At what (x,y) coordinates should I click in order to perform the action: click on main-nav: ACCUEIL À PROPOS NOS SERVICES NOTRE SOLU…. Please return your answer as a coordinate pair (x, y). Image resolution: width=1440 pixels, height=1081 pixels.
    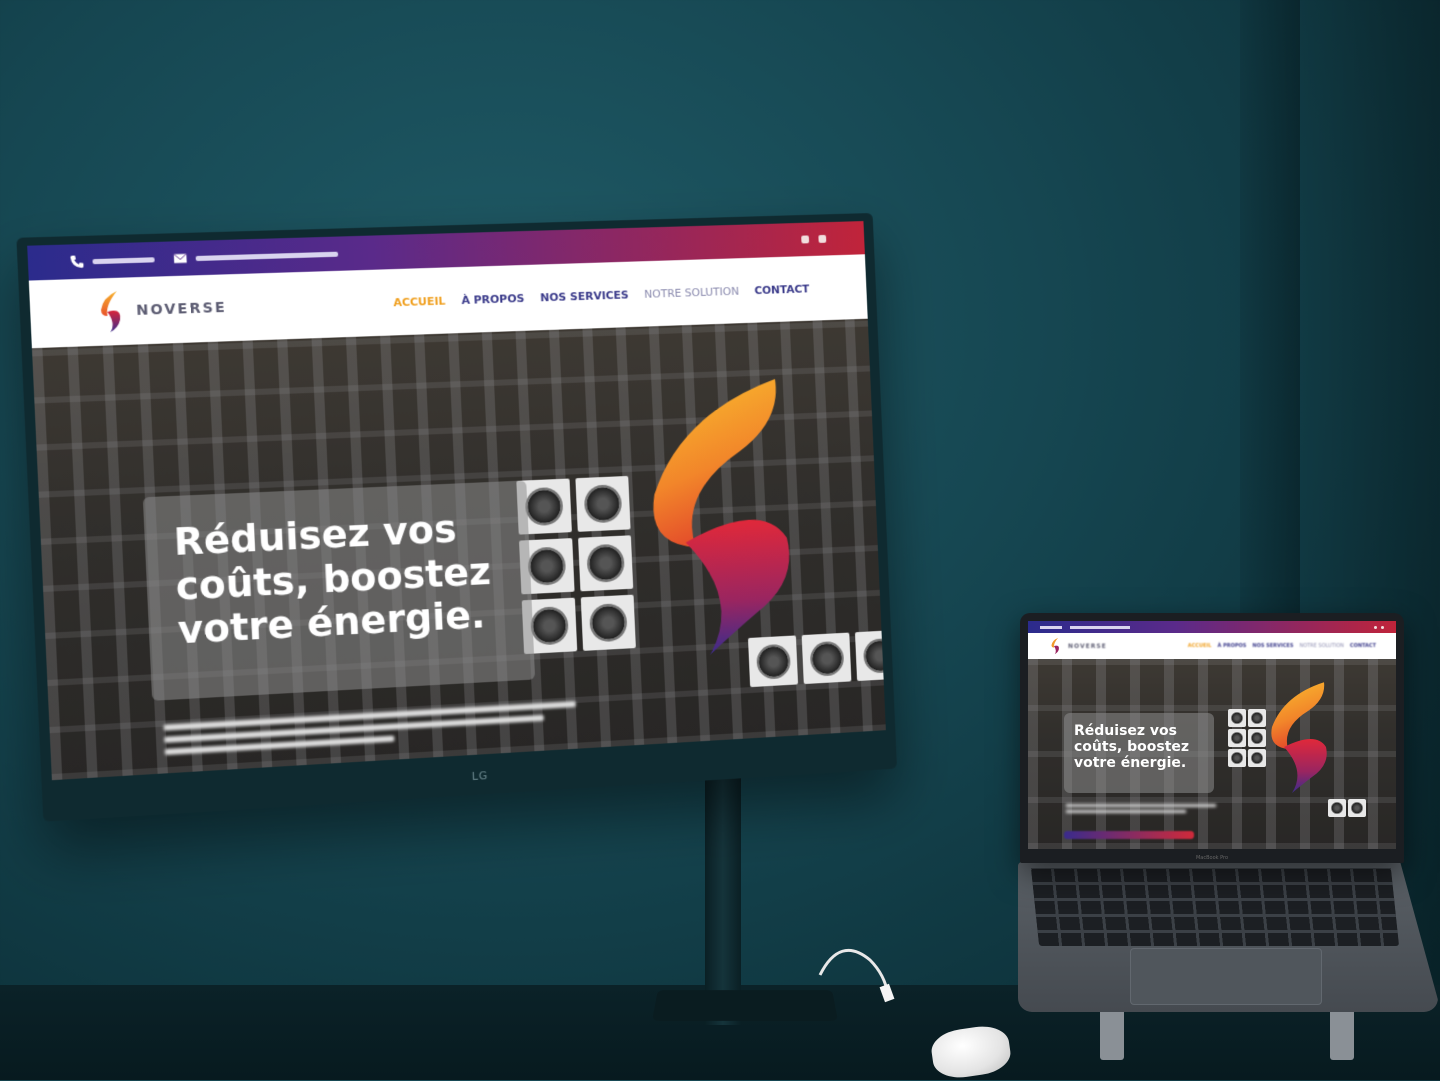
    Looking at the image, I should click on (601, 295).